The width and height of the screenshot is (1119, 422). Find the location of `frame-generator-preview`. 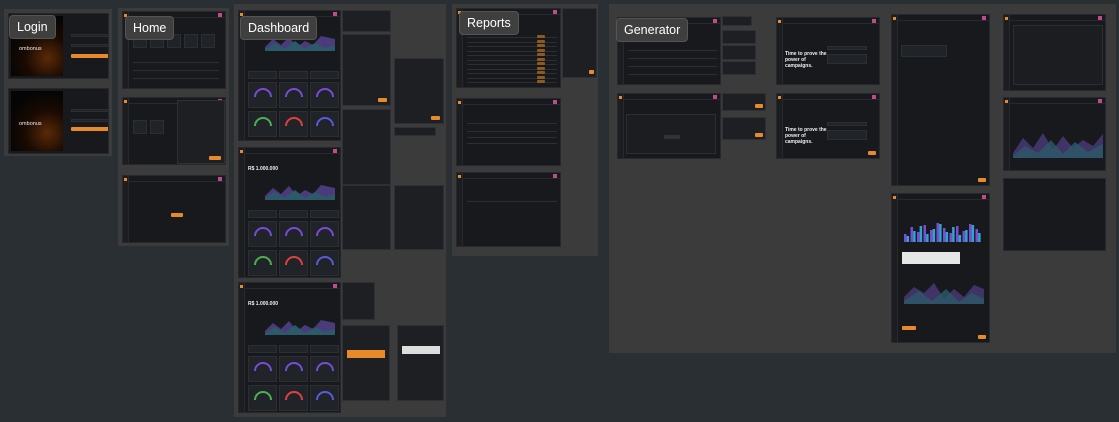

frame-generator-preview is located at coordinates (1054, 52).